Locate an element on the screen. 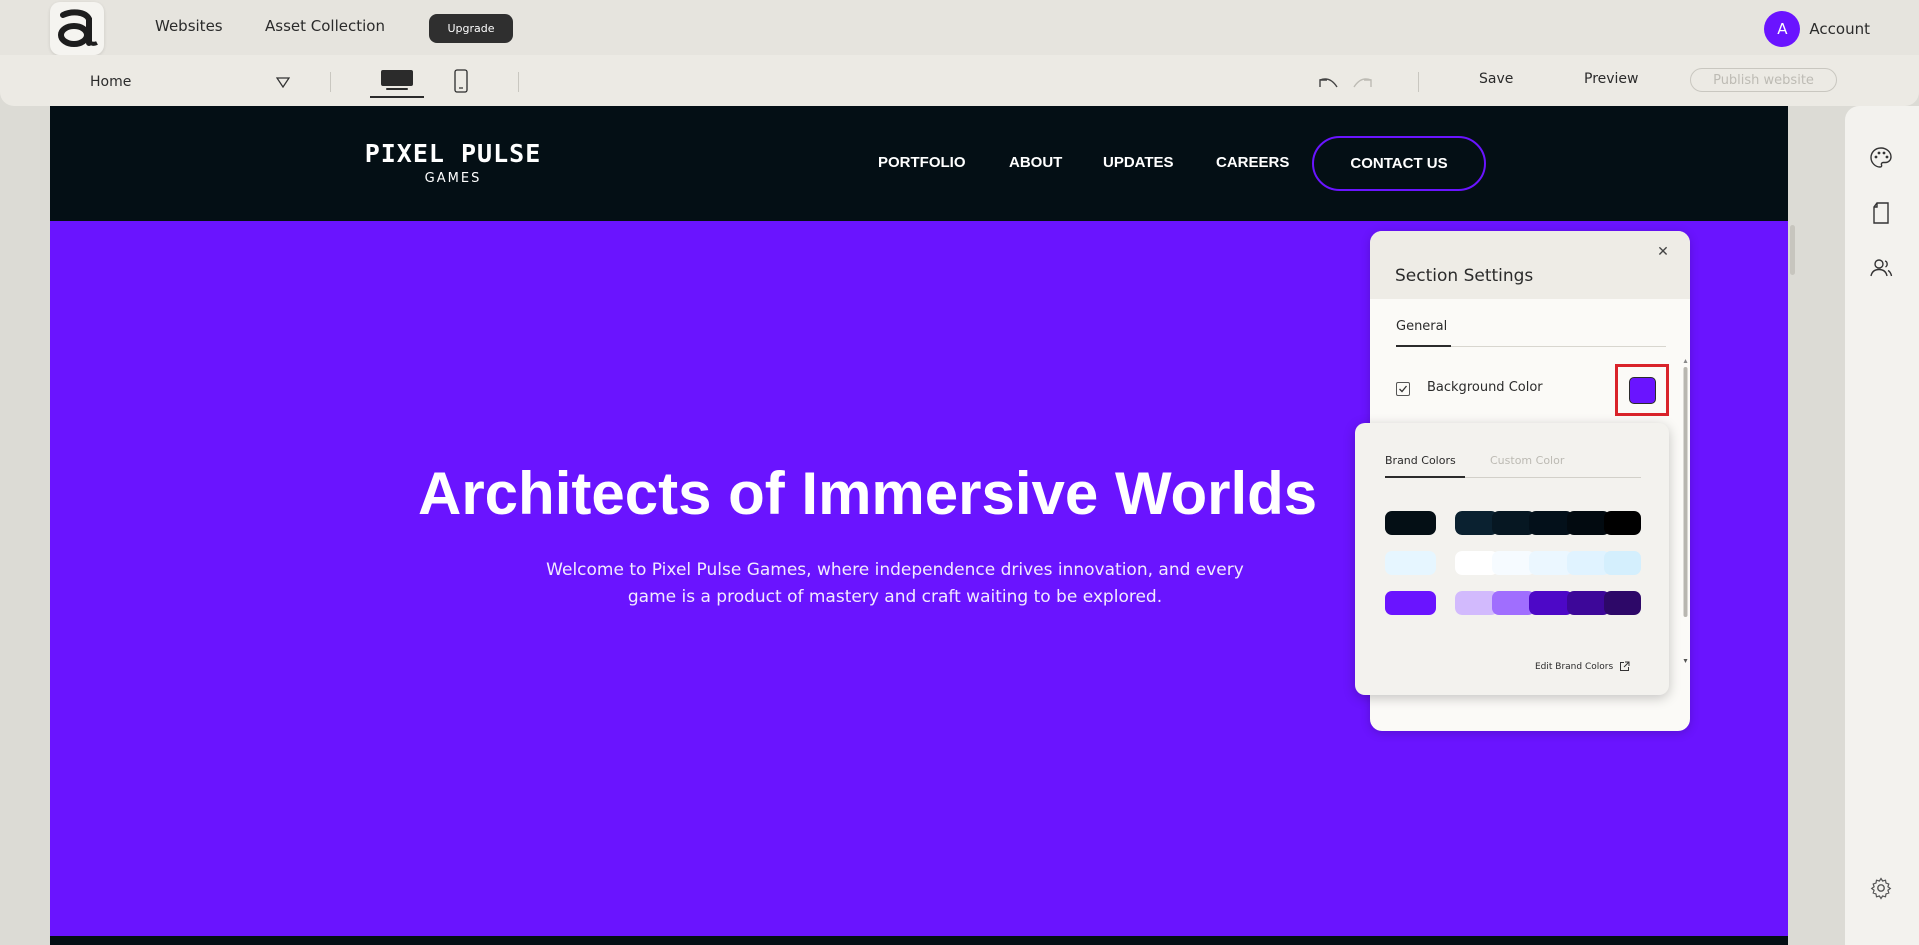  site-nav-careers: CAREERS is located at coordinates (1252, 162).